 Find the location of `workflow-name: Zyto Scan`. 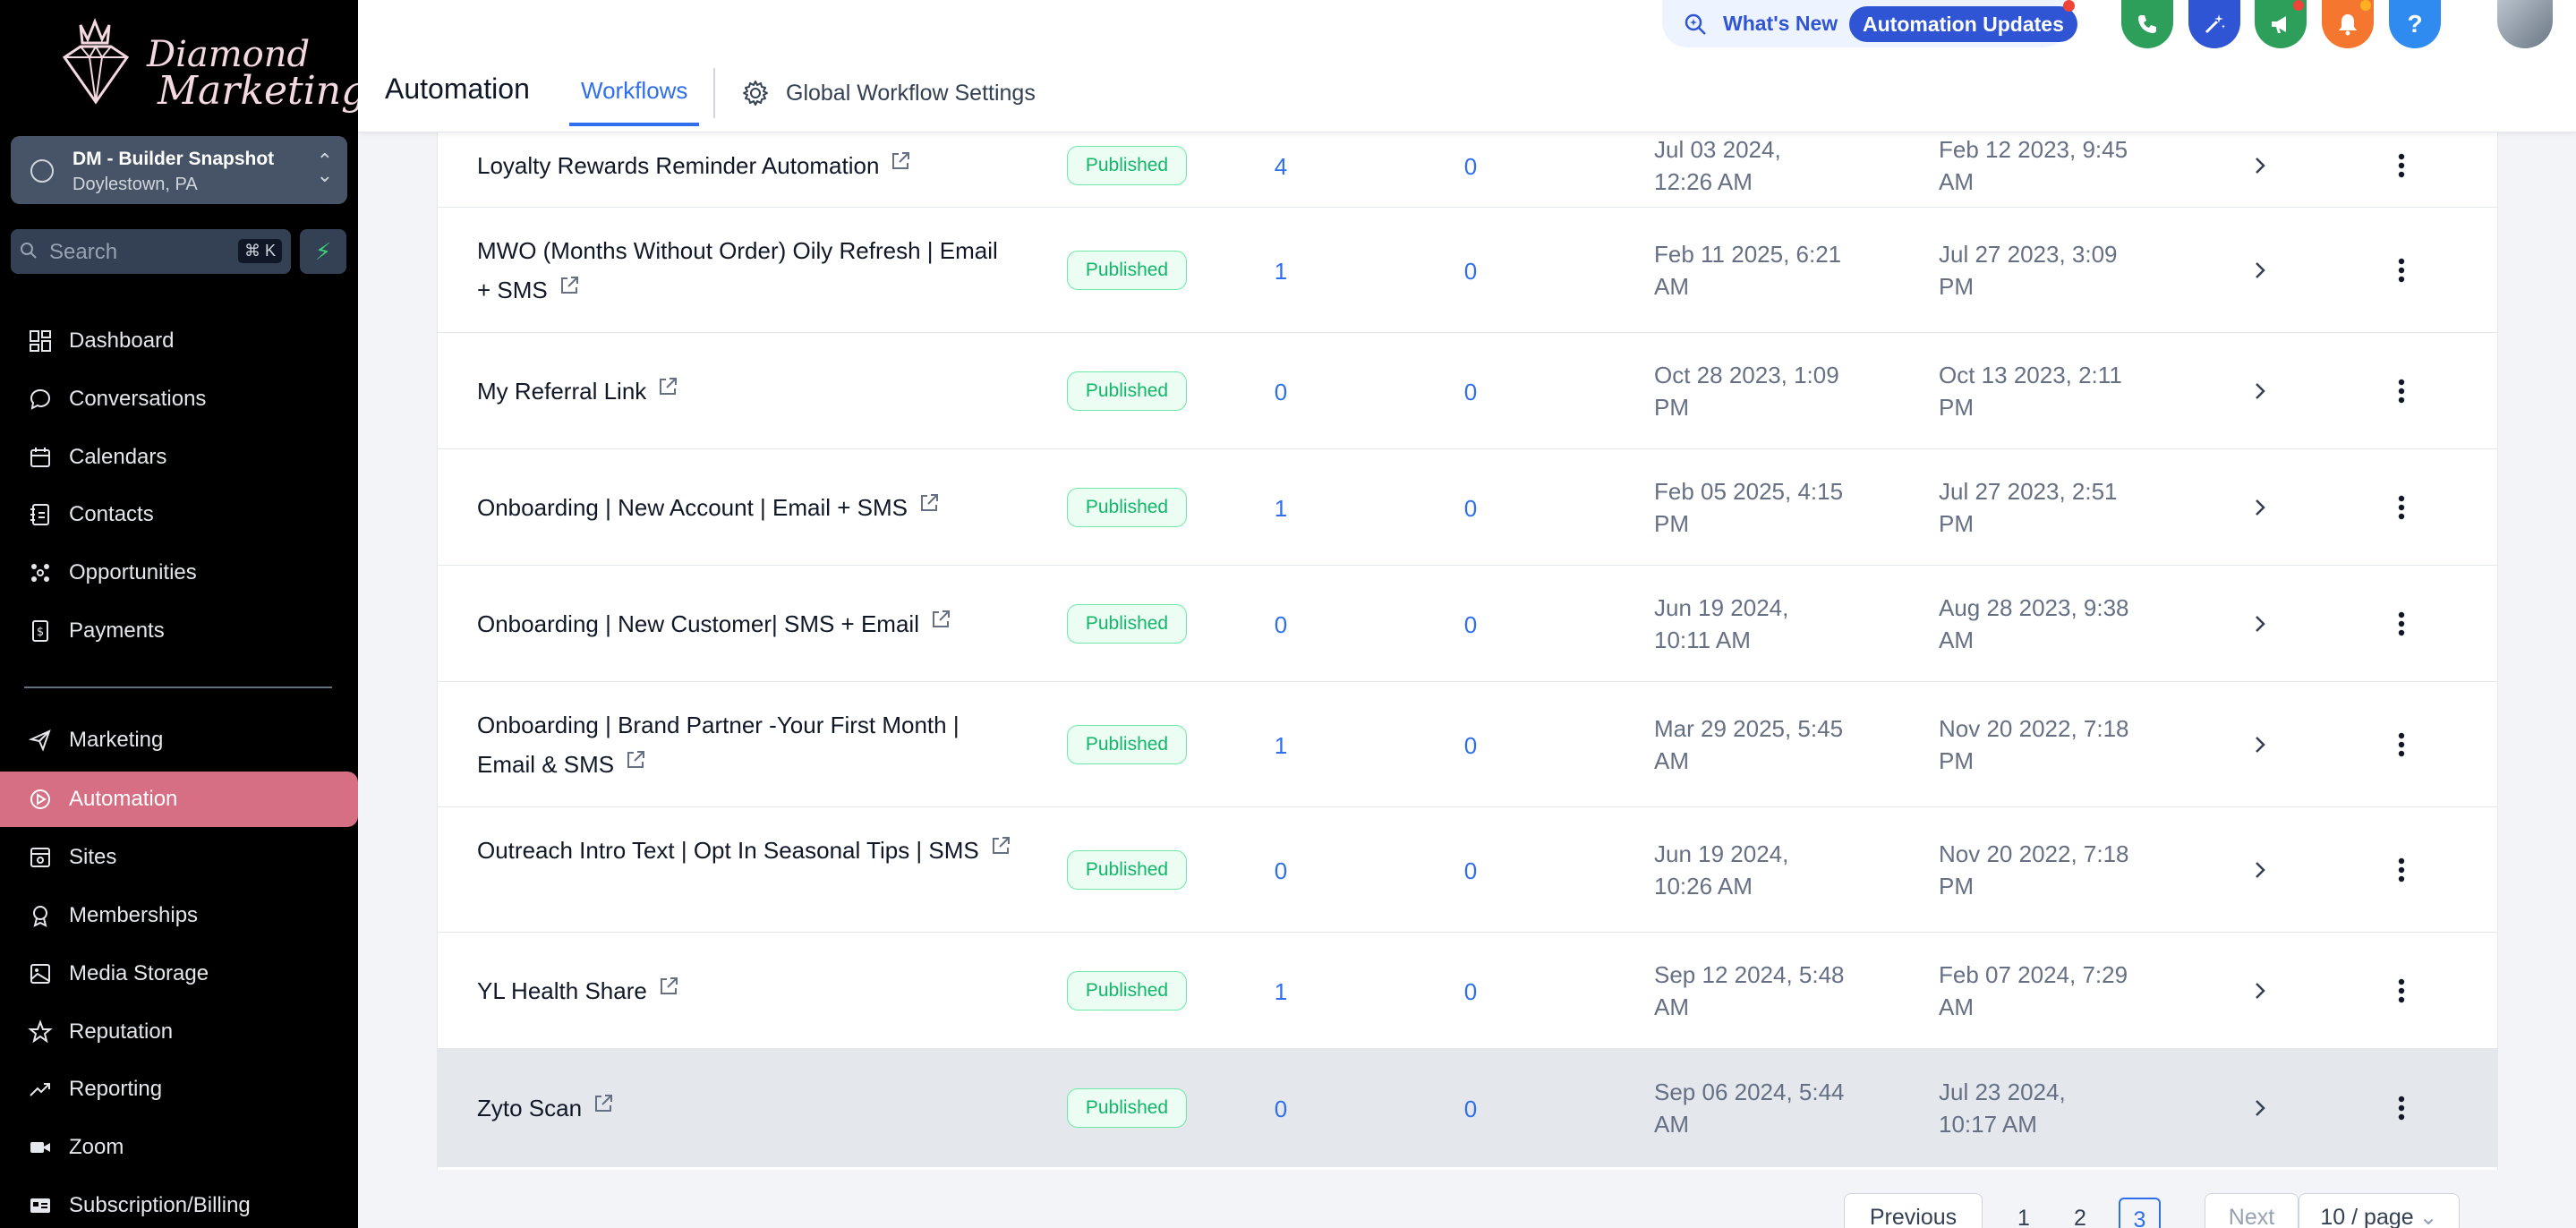

workflow-name: Zyto Scan is located at coordinates (745, 1109).